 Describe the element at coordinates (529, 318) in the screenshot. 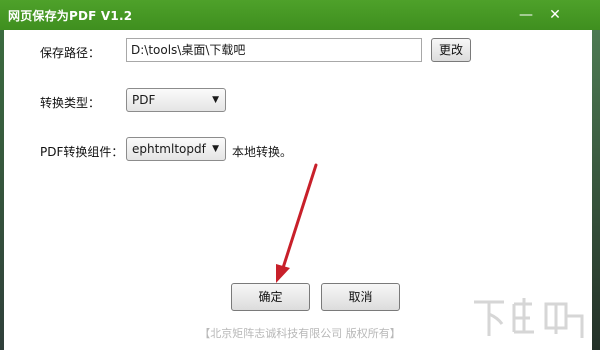

I see `download-watermark-logo` at that location.